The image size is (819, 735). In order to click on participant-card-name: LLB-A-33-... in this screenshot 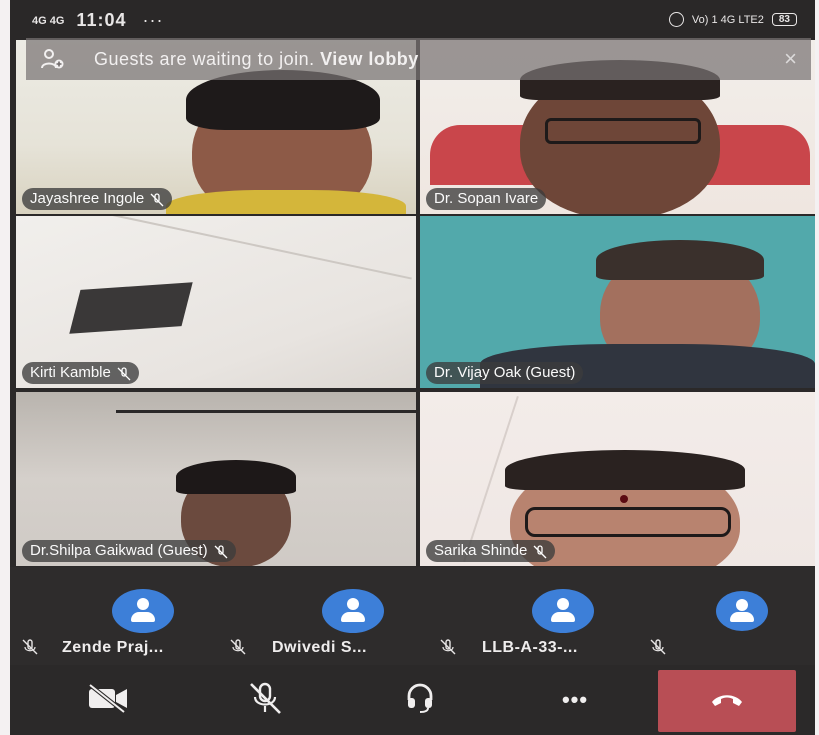, I will do `click(530, 647)`.